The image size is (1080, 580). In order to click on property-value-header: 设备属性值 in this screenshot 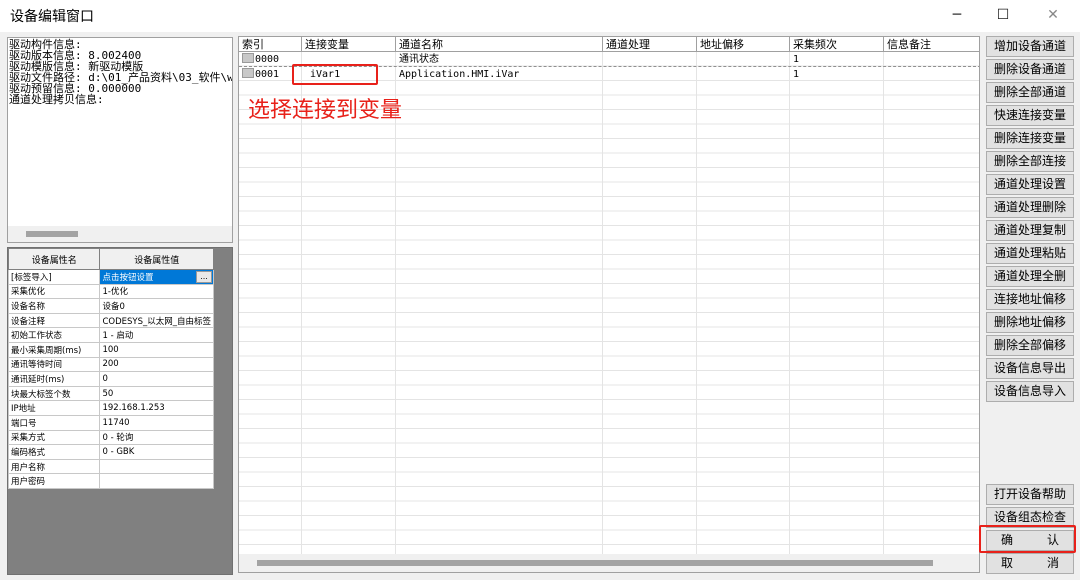, I will do `click(156, 259)`.